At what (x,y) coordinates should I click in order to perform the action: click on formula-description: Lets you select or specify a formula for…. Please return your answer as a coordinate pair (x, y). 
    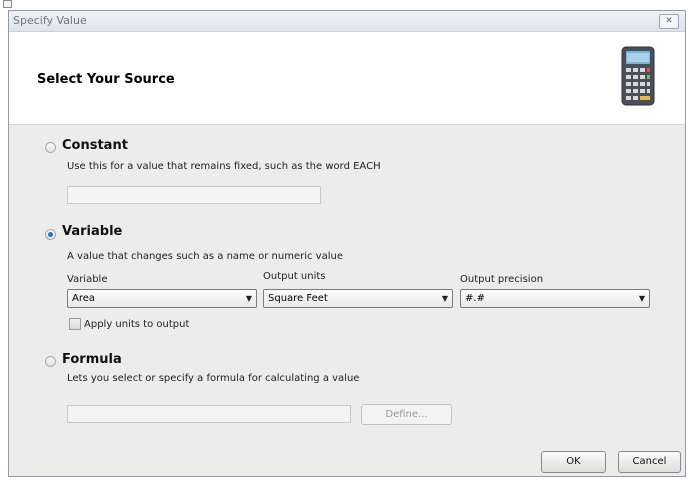
    Looking at the image, I should click on (213, 378).